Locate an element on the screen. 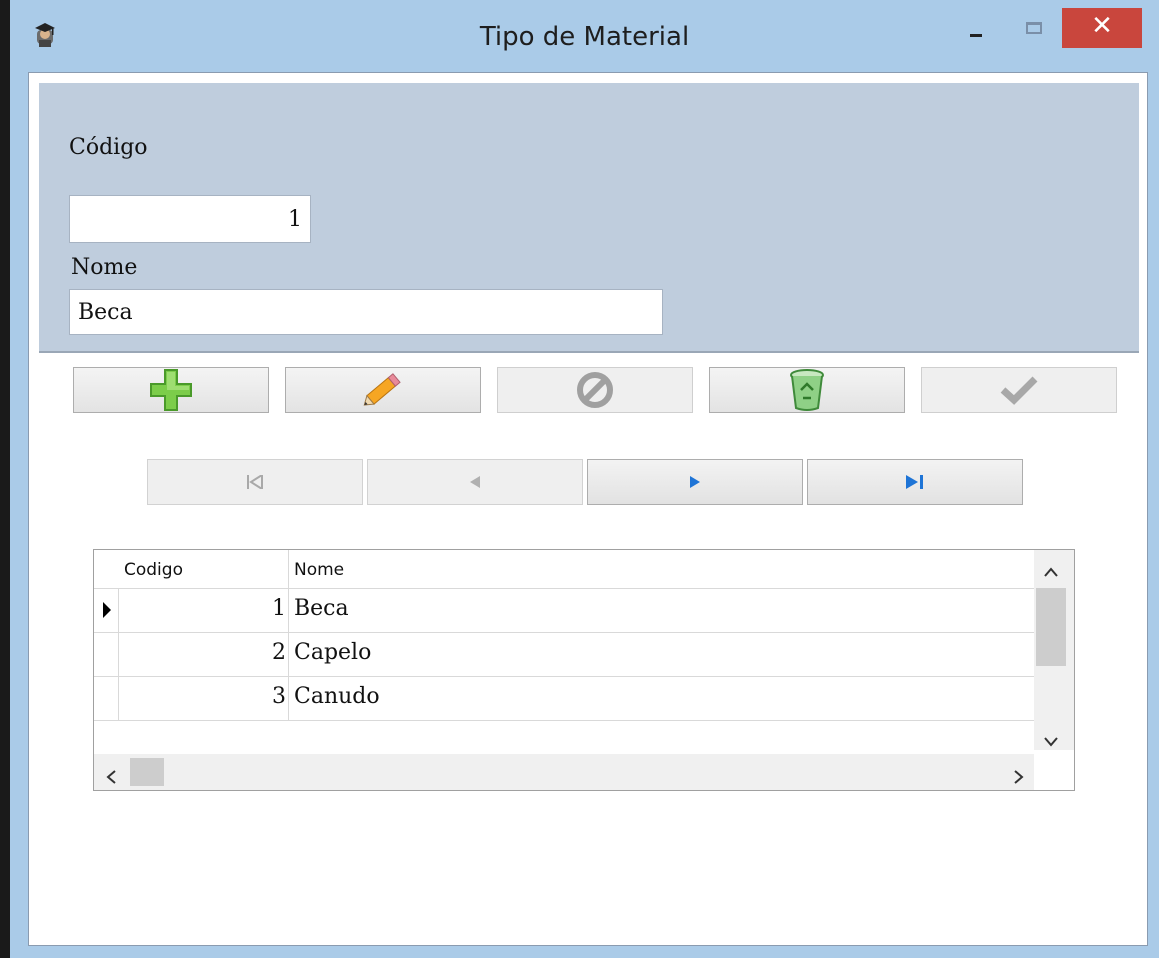 This screenshot has width=1159, height=958. table-row: 2 Capelo is located at coordinates (564, 654).